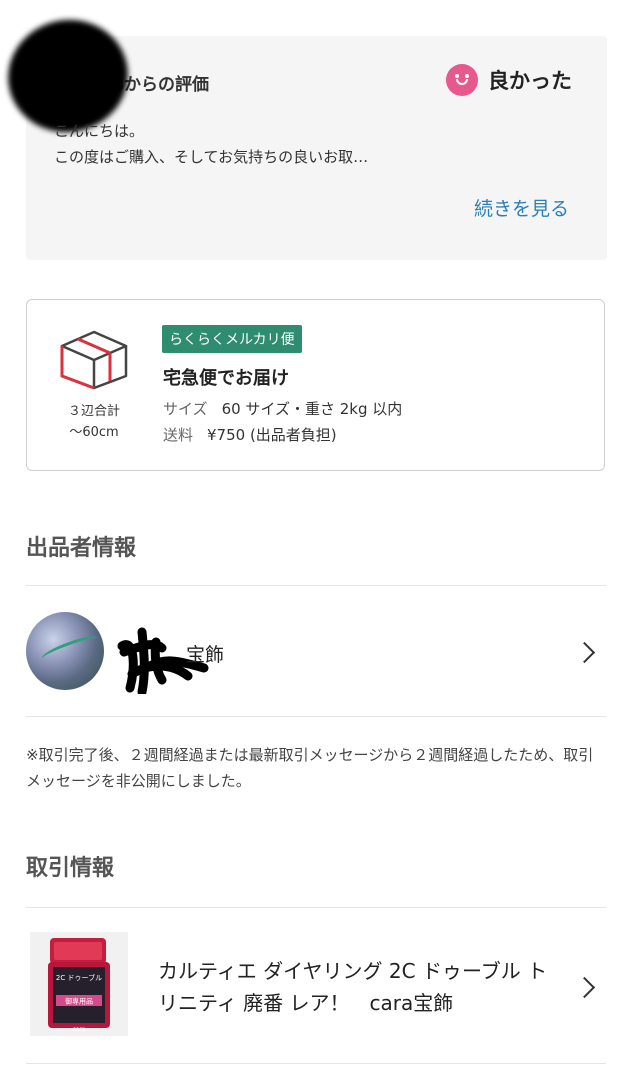  What do you see at coordinates (205, 653) in the screenshot?
I see `seller-name: 宝飾` at bounding box center [205, 653].